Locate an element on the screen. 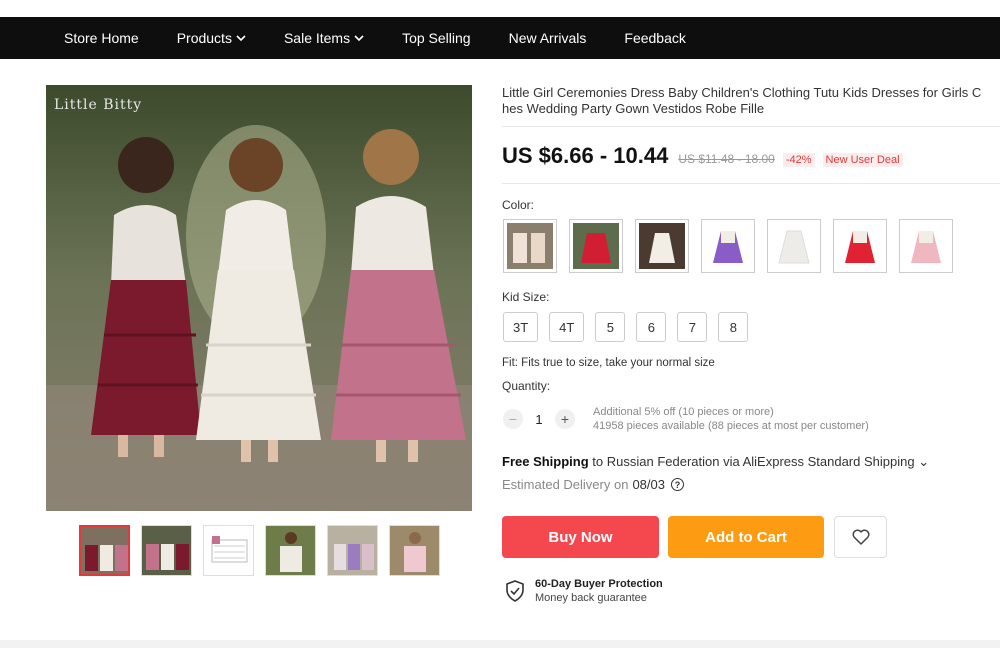 The image size is (1000, 648). nav-feedback: Feedback is located at coordinates (654, 38).